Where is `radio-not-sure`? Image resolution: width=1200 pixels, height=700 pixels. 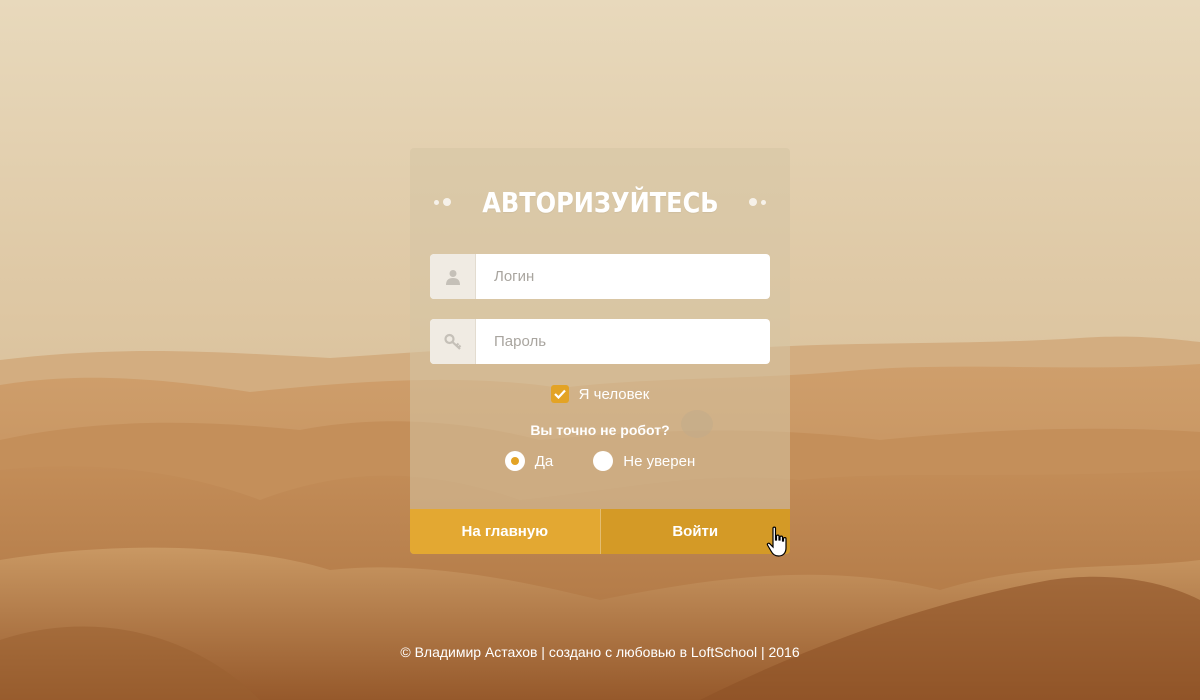 radio-not-sure is located at coordinates (603, 461).